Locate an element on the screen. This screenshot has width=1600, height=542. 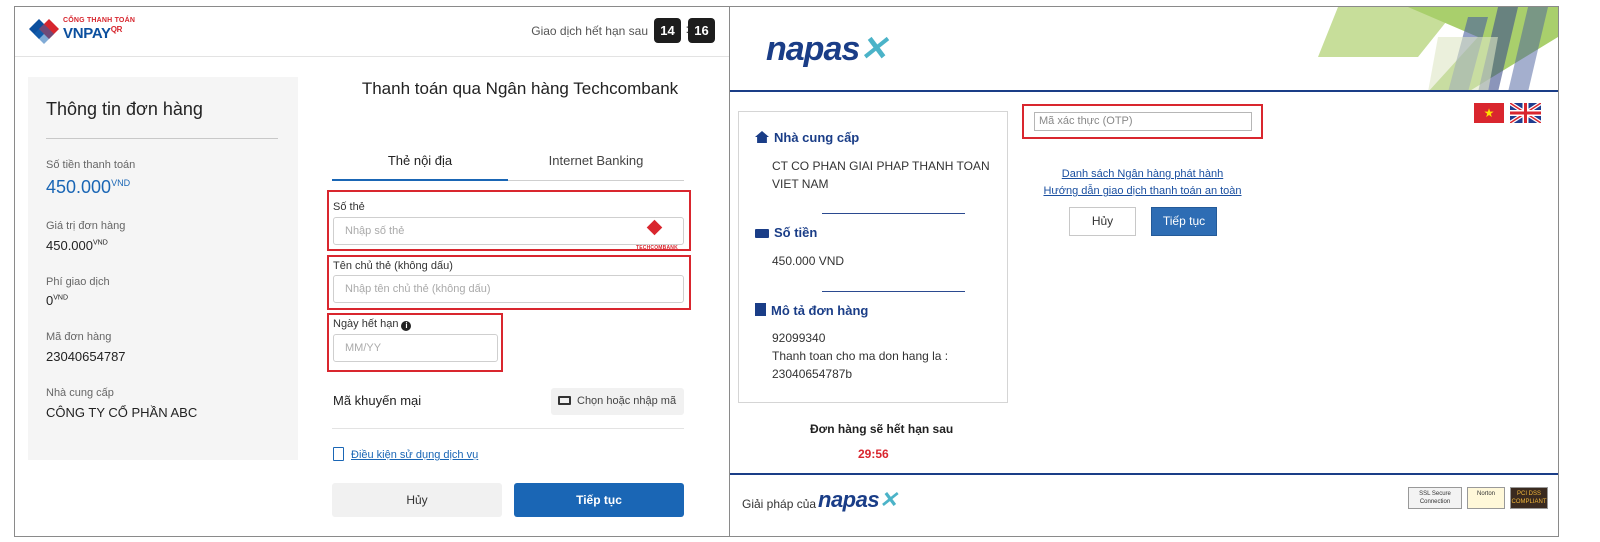
terms-link: Điều kiện sử dụng dịch vụ is located at coordinates (414, 455).